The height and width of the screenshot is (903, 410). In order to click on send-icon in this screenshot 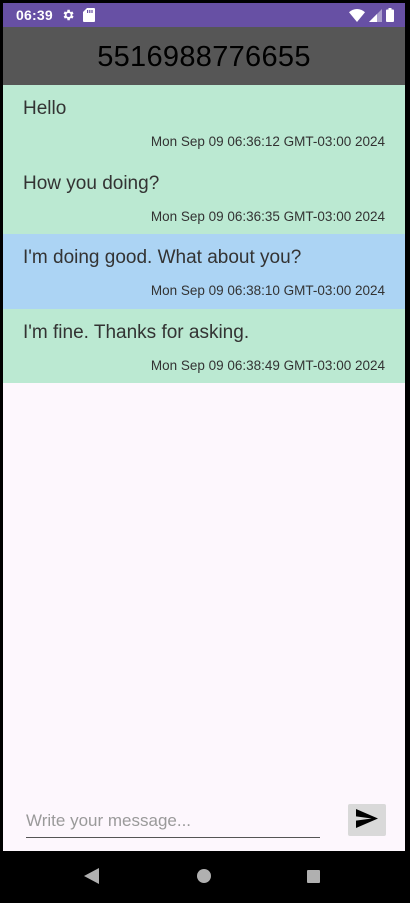, I will do `click(367, 820)`.